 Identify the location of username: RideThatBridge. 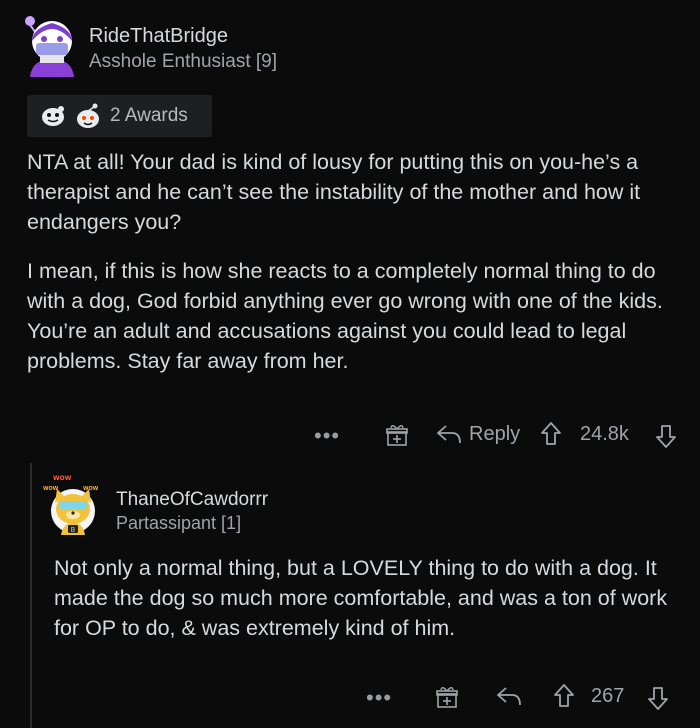
(158, 36).